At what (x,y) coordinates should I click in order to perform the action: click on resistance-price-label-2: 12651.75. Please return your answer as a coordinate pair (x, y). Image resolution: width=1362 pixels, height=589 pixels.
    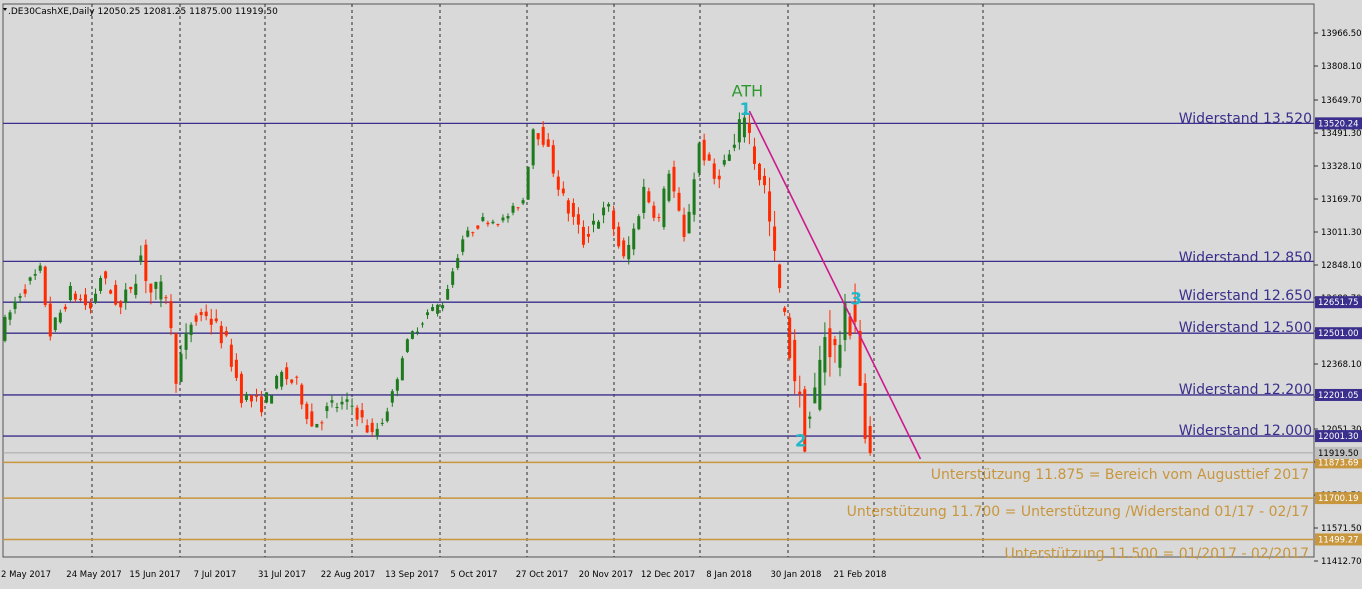
    Looking at the image, I should click on (1338, 303).